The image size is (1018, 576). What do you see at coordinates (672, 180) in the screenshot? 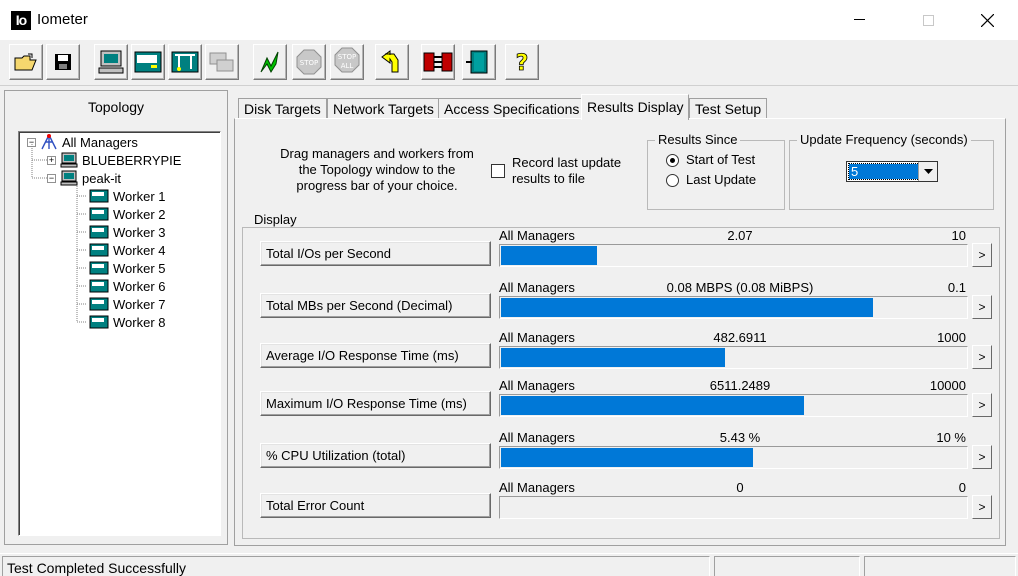
I see `radio-last-update` at bounding box center [672, 180].